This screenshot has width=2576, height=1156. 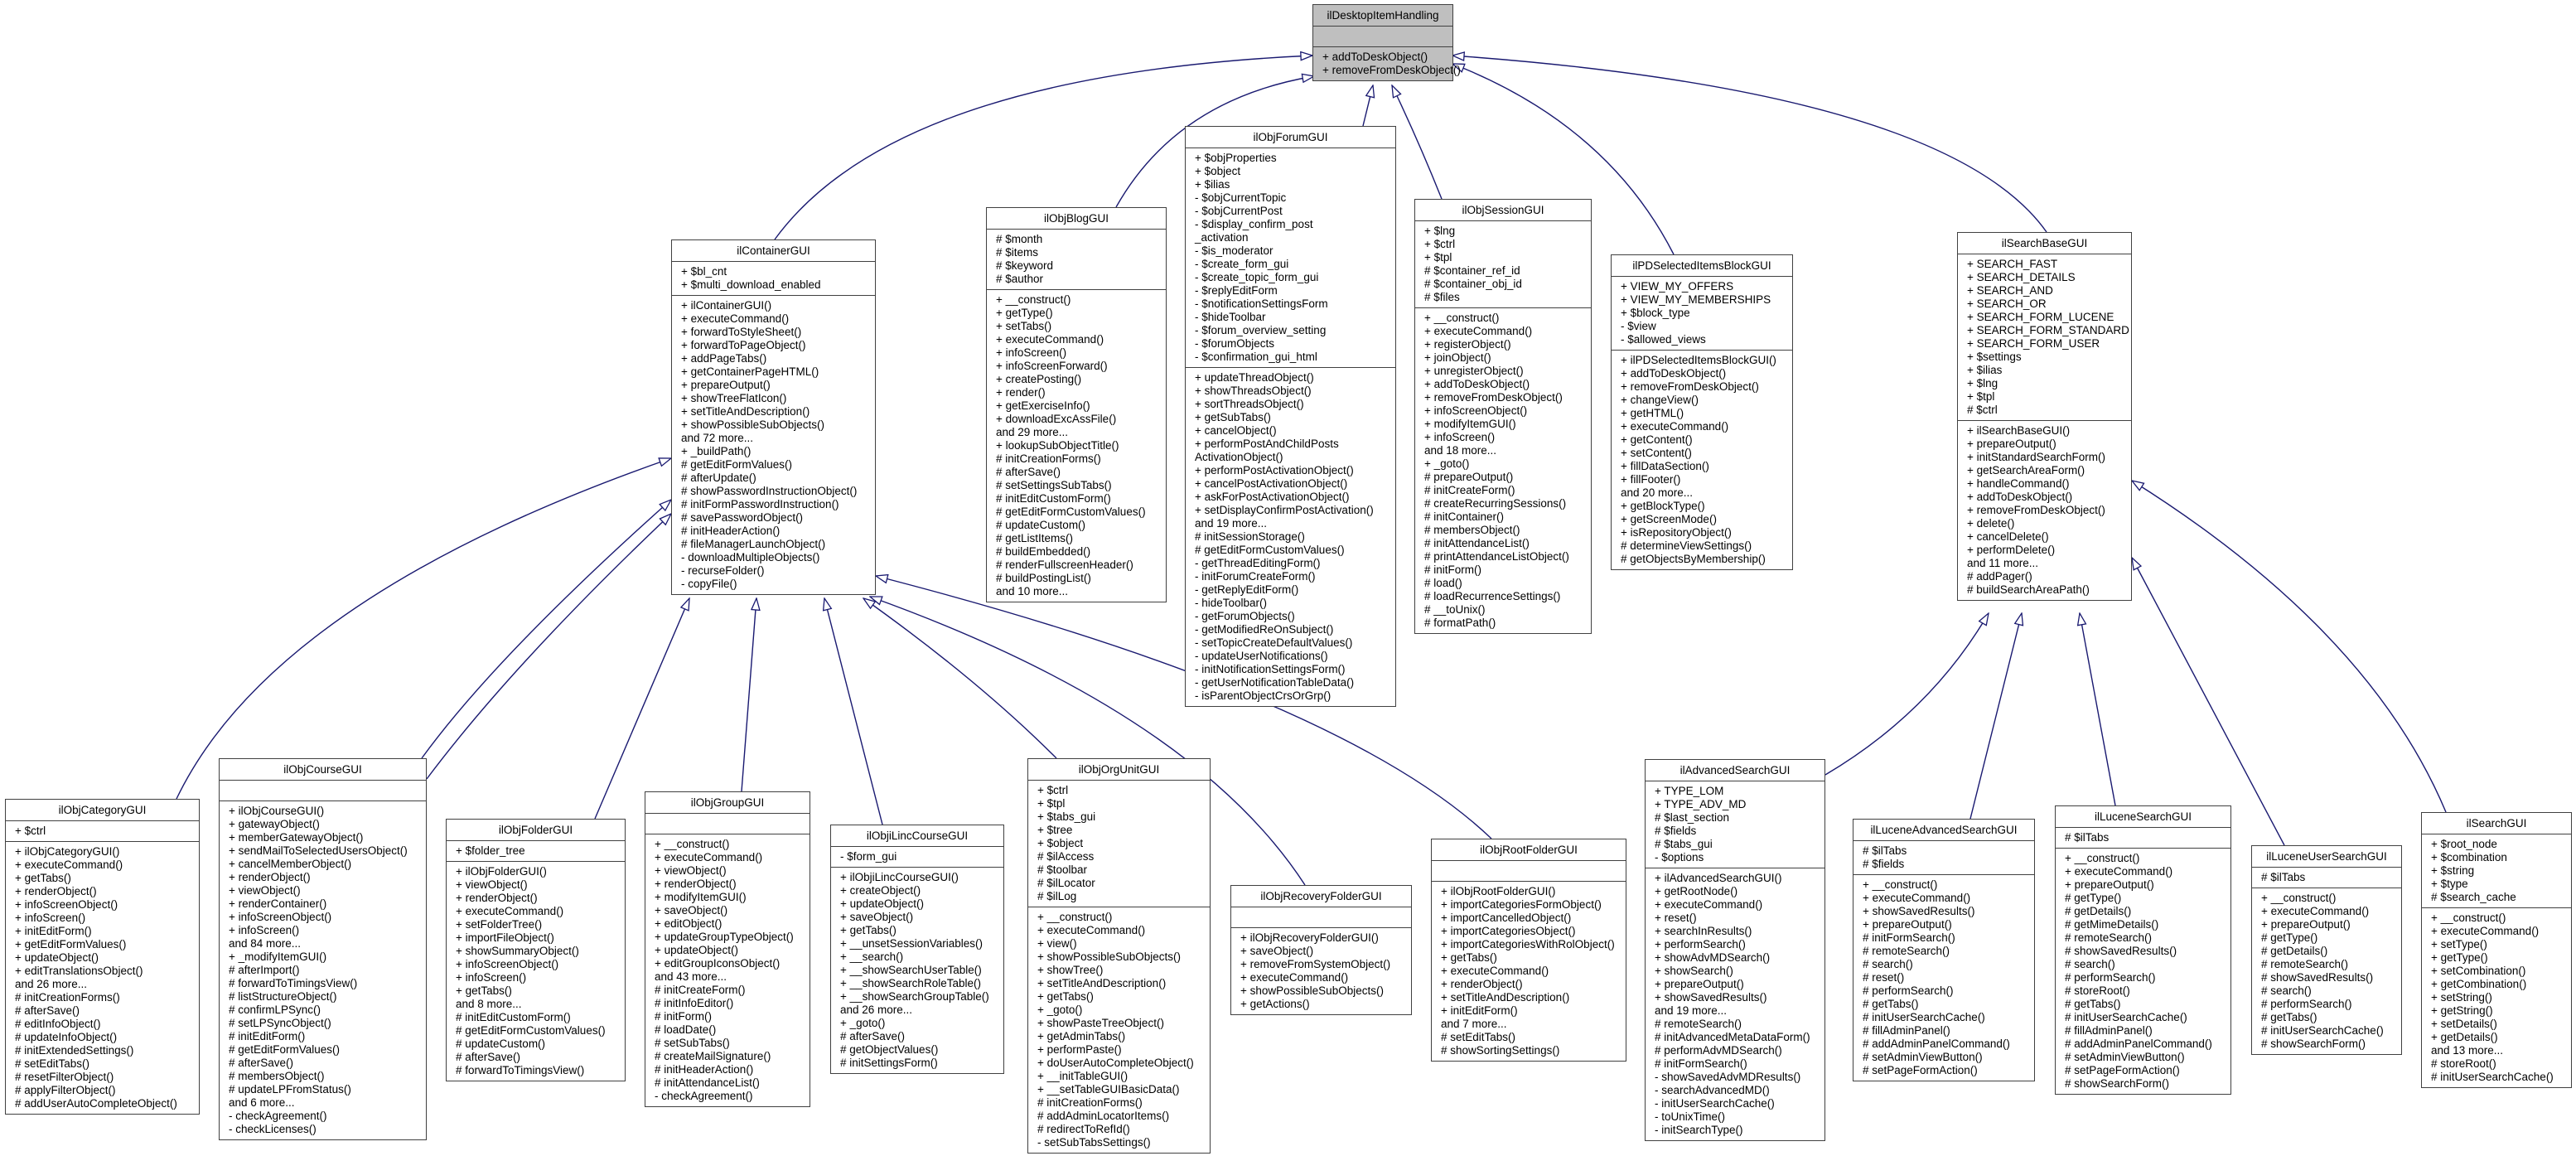 I want to click on attribute: # $fields, so click(x=1884, y=864).